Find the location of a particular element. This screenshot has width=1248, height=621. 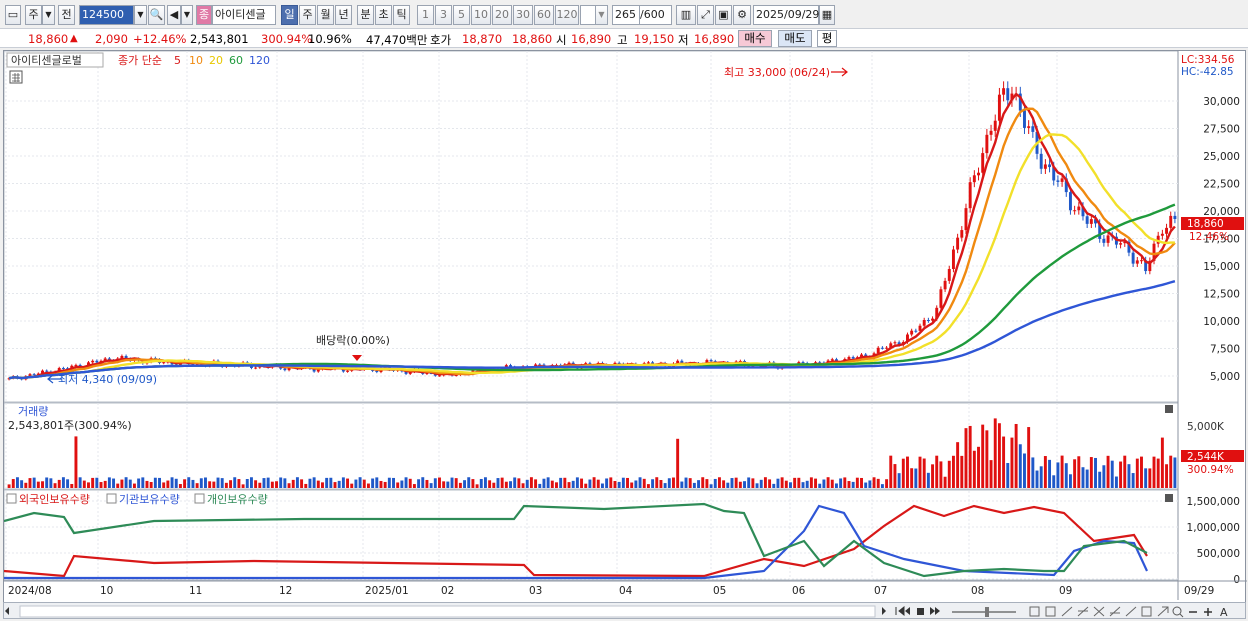

tool-ray-icon is located at coordinates (1131, 611).